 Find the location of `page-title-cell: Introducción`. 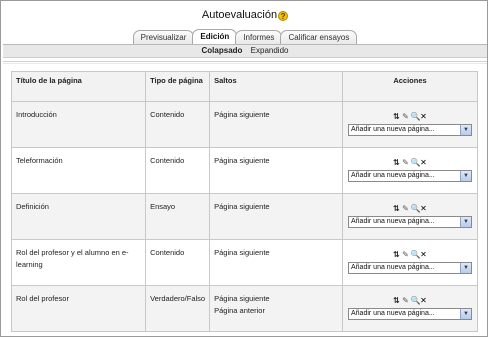

page-title-cell: Introducción is located at coordinates (78, 124).